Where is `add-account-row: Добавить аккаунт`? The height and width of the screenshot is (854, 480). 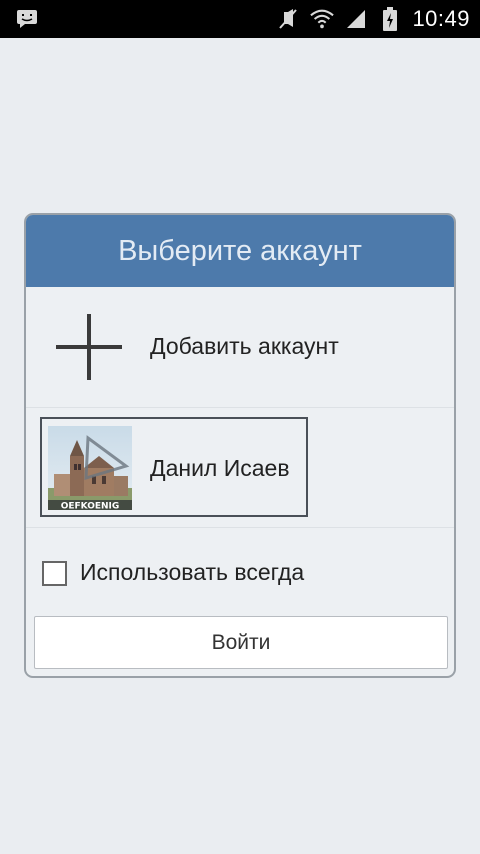 add-account-row: Добавить аккаунт is located at coordinates (240, 347).